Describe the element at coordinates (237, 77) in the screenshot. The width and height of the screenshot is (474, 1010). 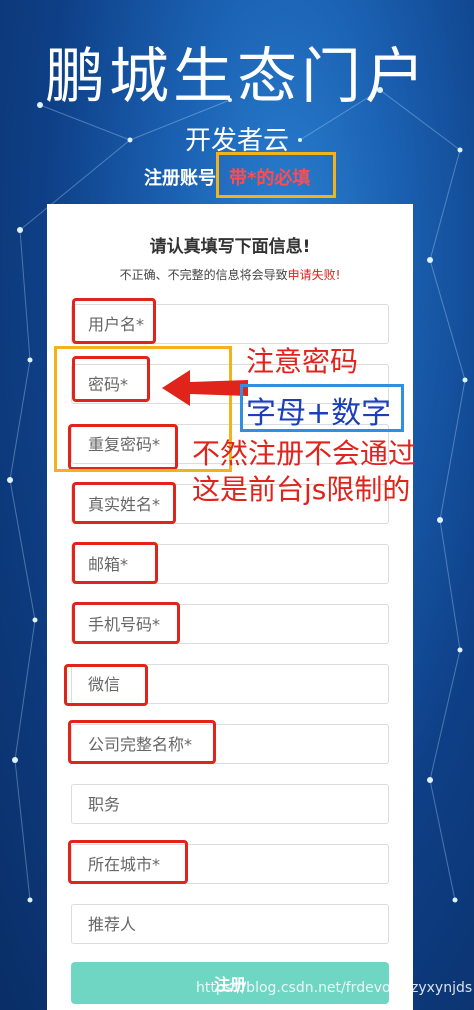
I see `page-title: 鹏城生态门户` at that location.